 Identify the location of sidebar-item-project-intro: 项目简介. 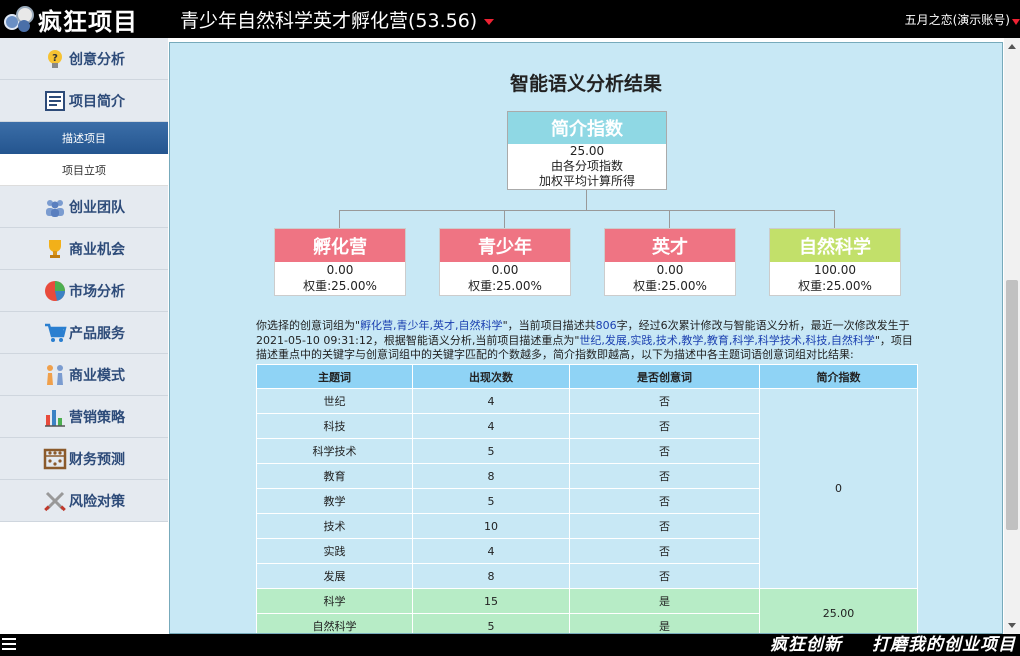
(84, 101).